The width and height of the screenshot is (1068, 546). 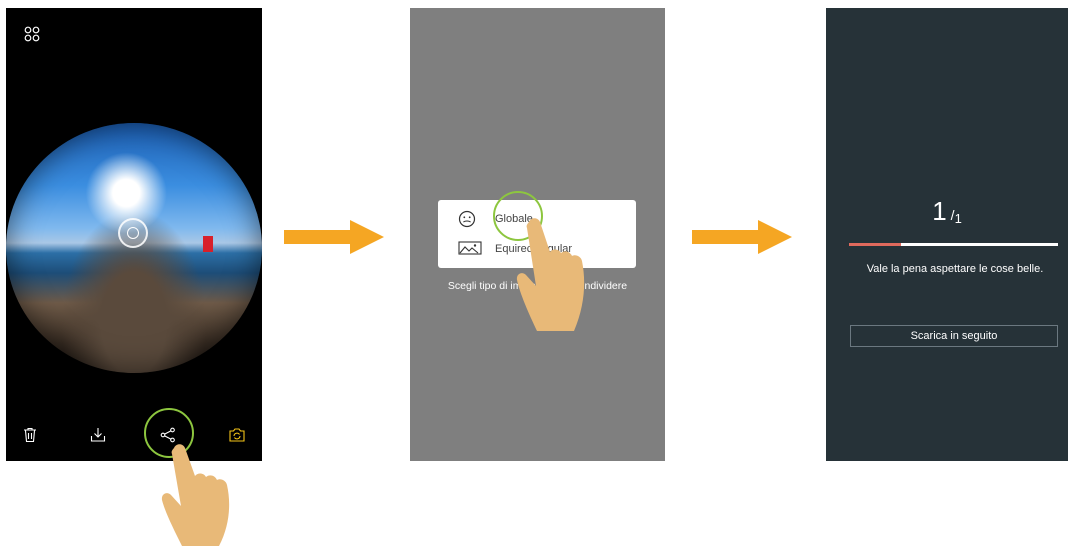 I want to click on apps-grid-icon, so click(x=32, y=34).